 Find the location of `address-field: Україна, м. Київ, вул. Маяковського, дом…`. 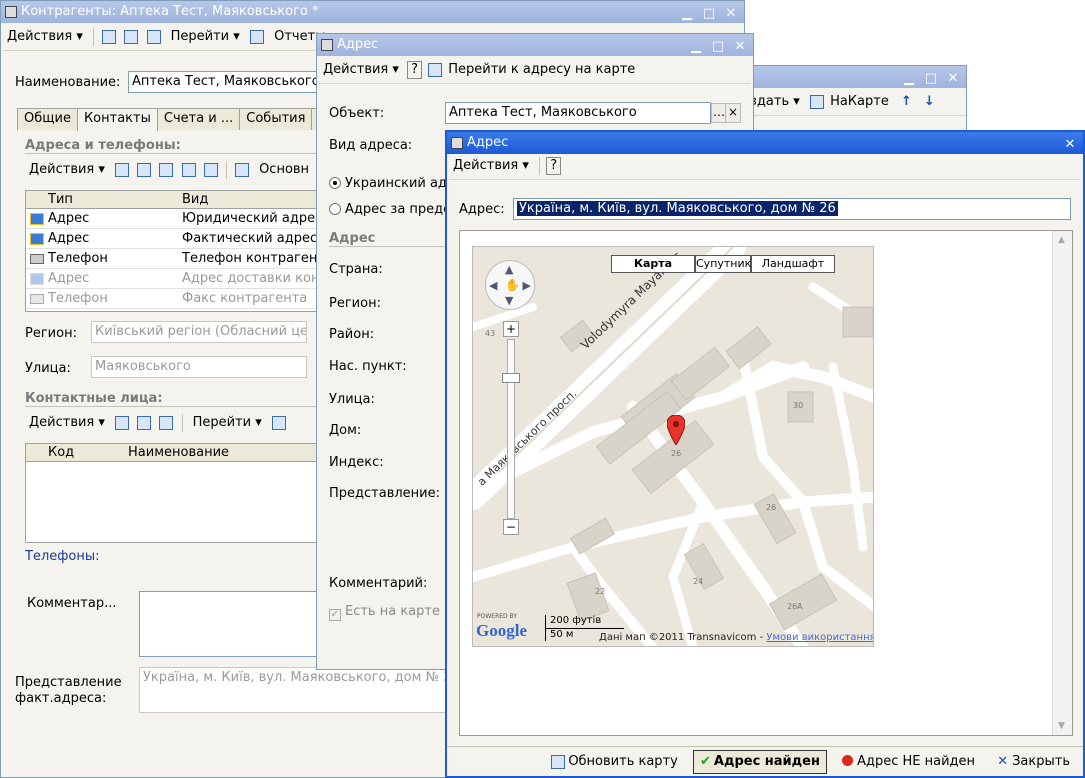

address-field: Україна, м. Київ, вул. Маяковського, дом… is located at coordinates (792, 209).